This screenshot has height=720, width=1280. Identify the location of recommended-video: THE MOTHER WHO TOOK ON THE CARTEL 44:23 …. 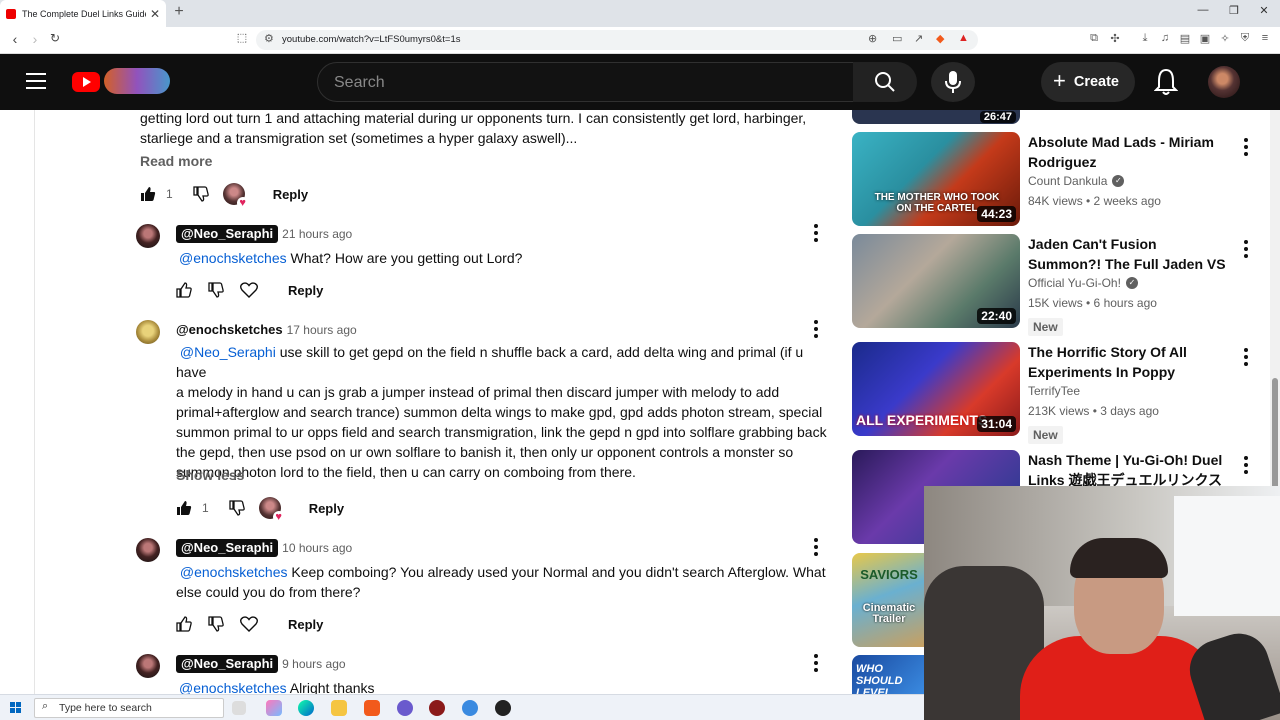
(1052, 180).